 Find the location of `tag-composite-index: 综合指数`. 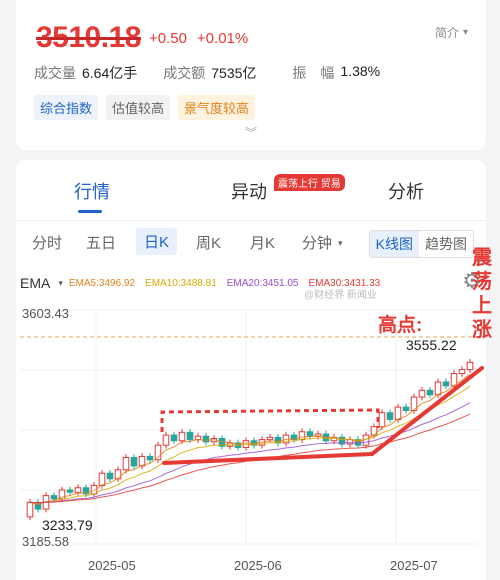

tag-composite-index: 综合指数 is located at coordinates (66, 107).